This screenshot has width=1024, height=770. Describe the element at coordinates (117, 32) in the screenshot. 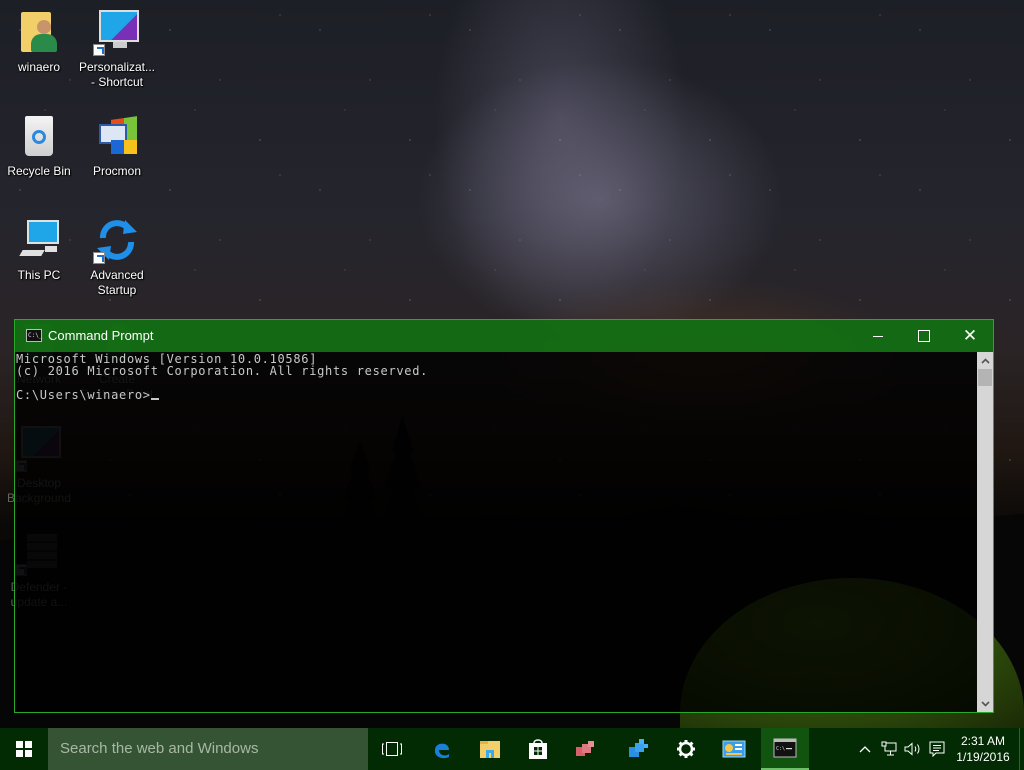

I see `personalization-icon` at that location.